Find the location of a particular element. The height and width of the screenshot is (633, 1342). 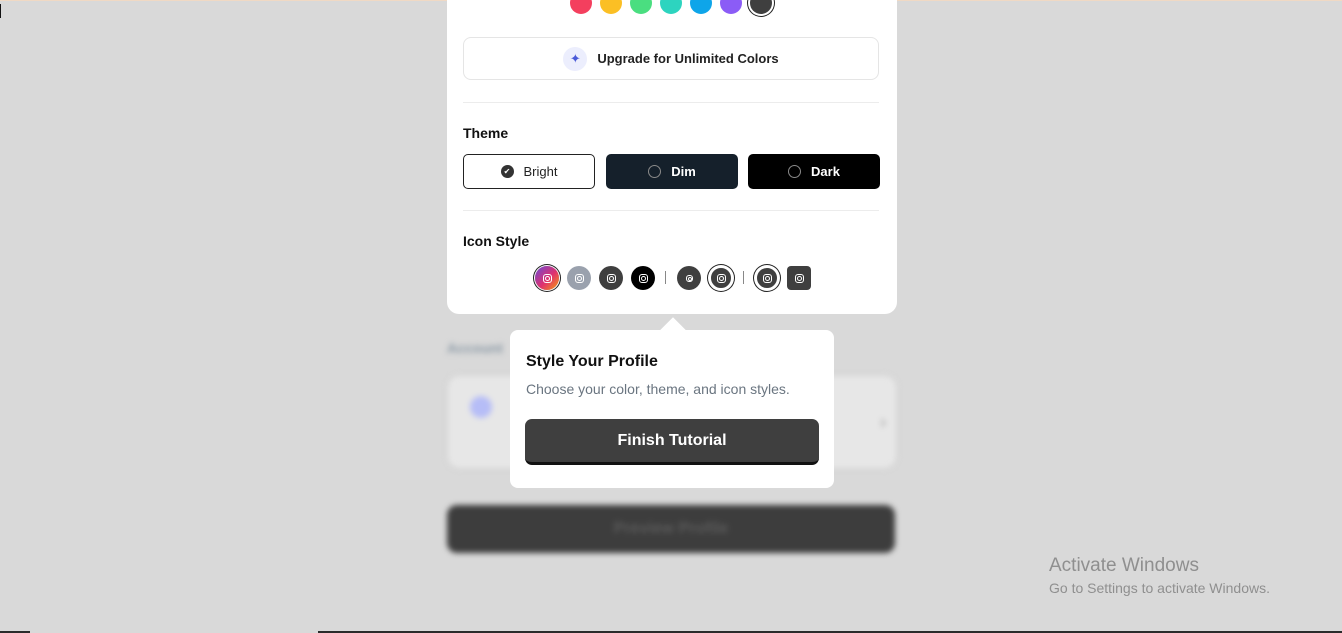

icon-style-gradient-circle is located at coordinates (547, 278).